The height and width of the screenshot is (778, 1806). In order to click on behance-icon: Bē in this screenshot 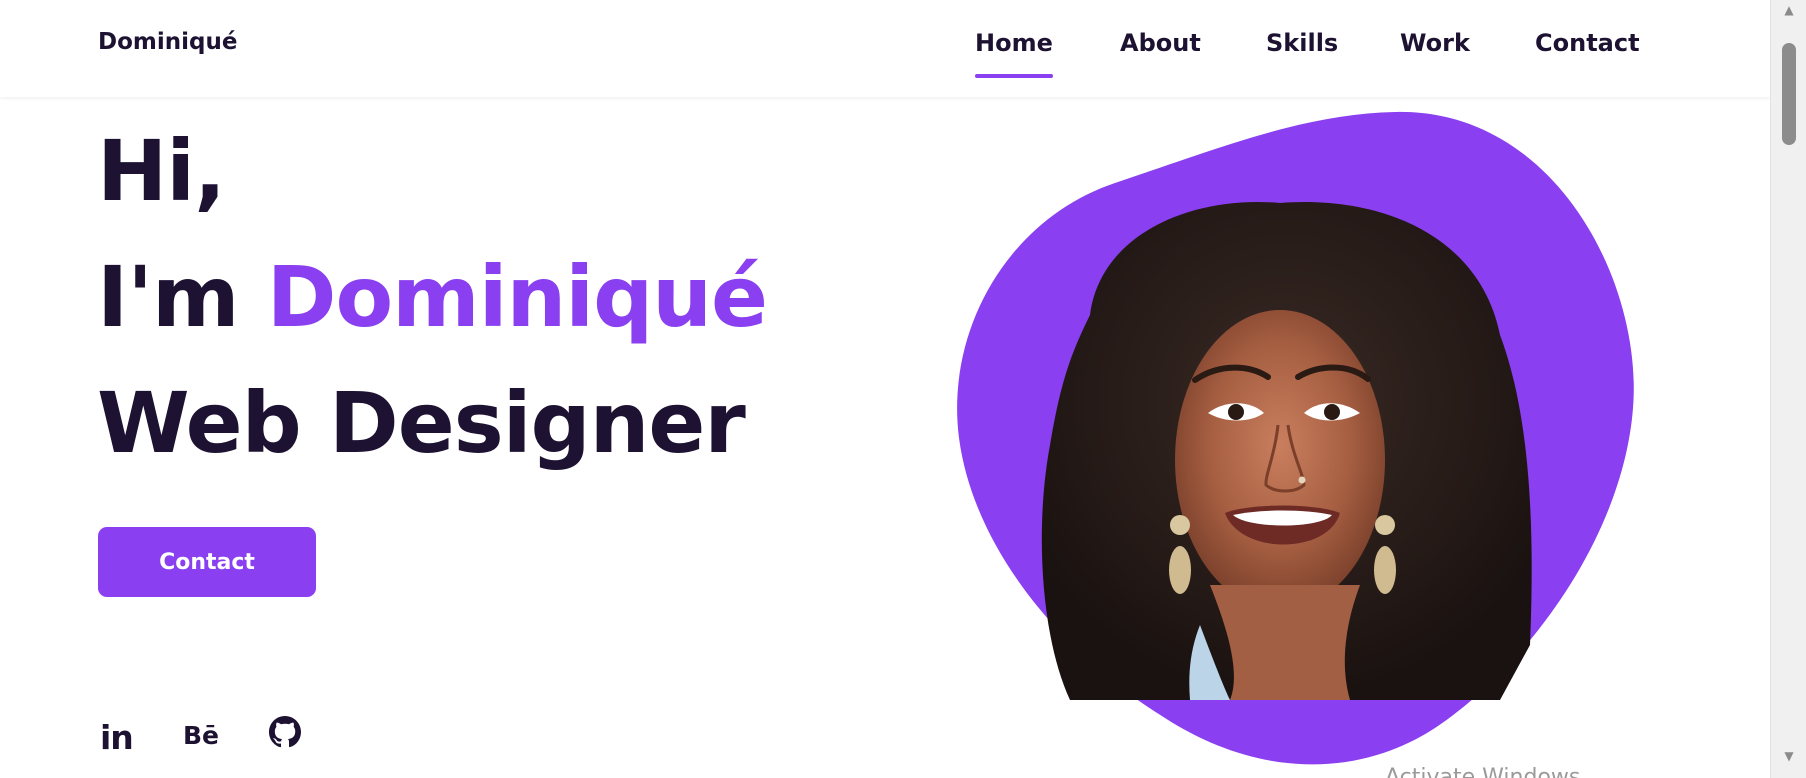, I will do `click(201, 735)`.